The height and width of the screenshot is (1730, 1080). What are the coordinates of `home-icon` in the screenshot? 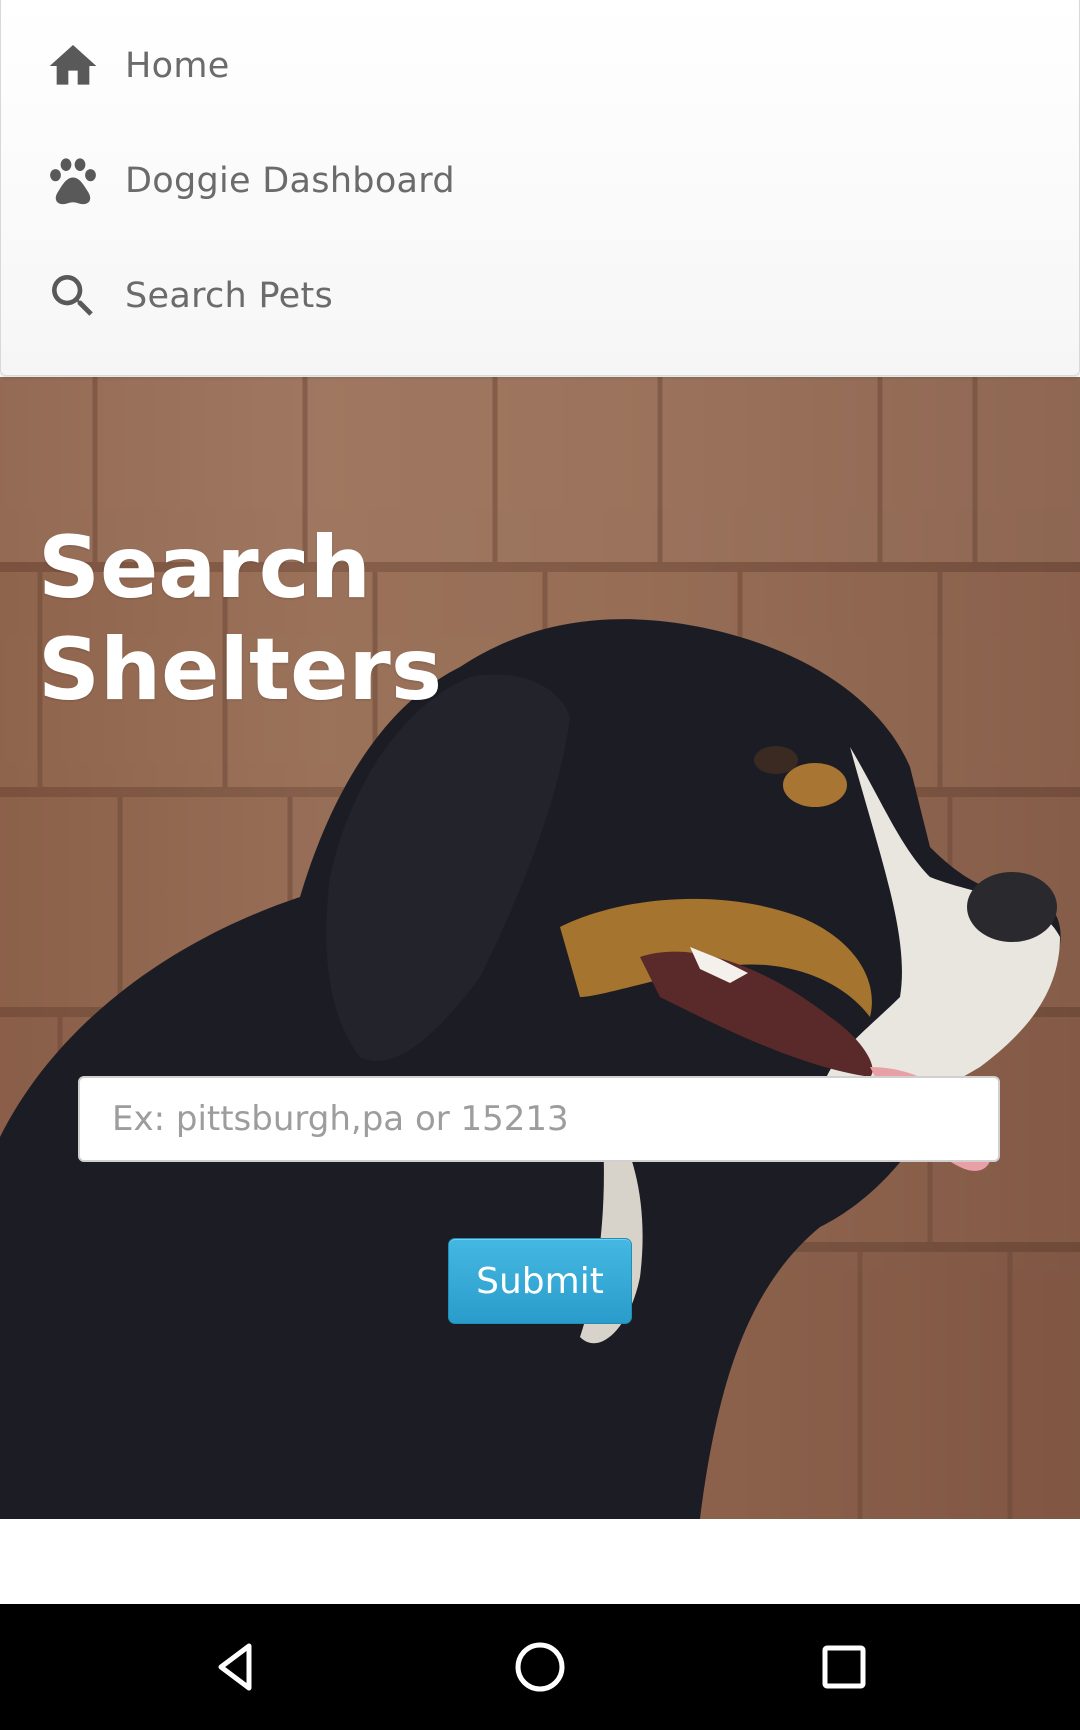 It's located at (73, 66).